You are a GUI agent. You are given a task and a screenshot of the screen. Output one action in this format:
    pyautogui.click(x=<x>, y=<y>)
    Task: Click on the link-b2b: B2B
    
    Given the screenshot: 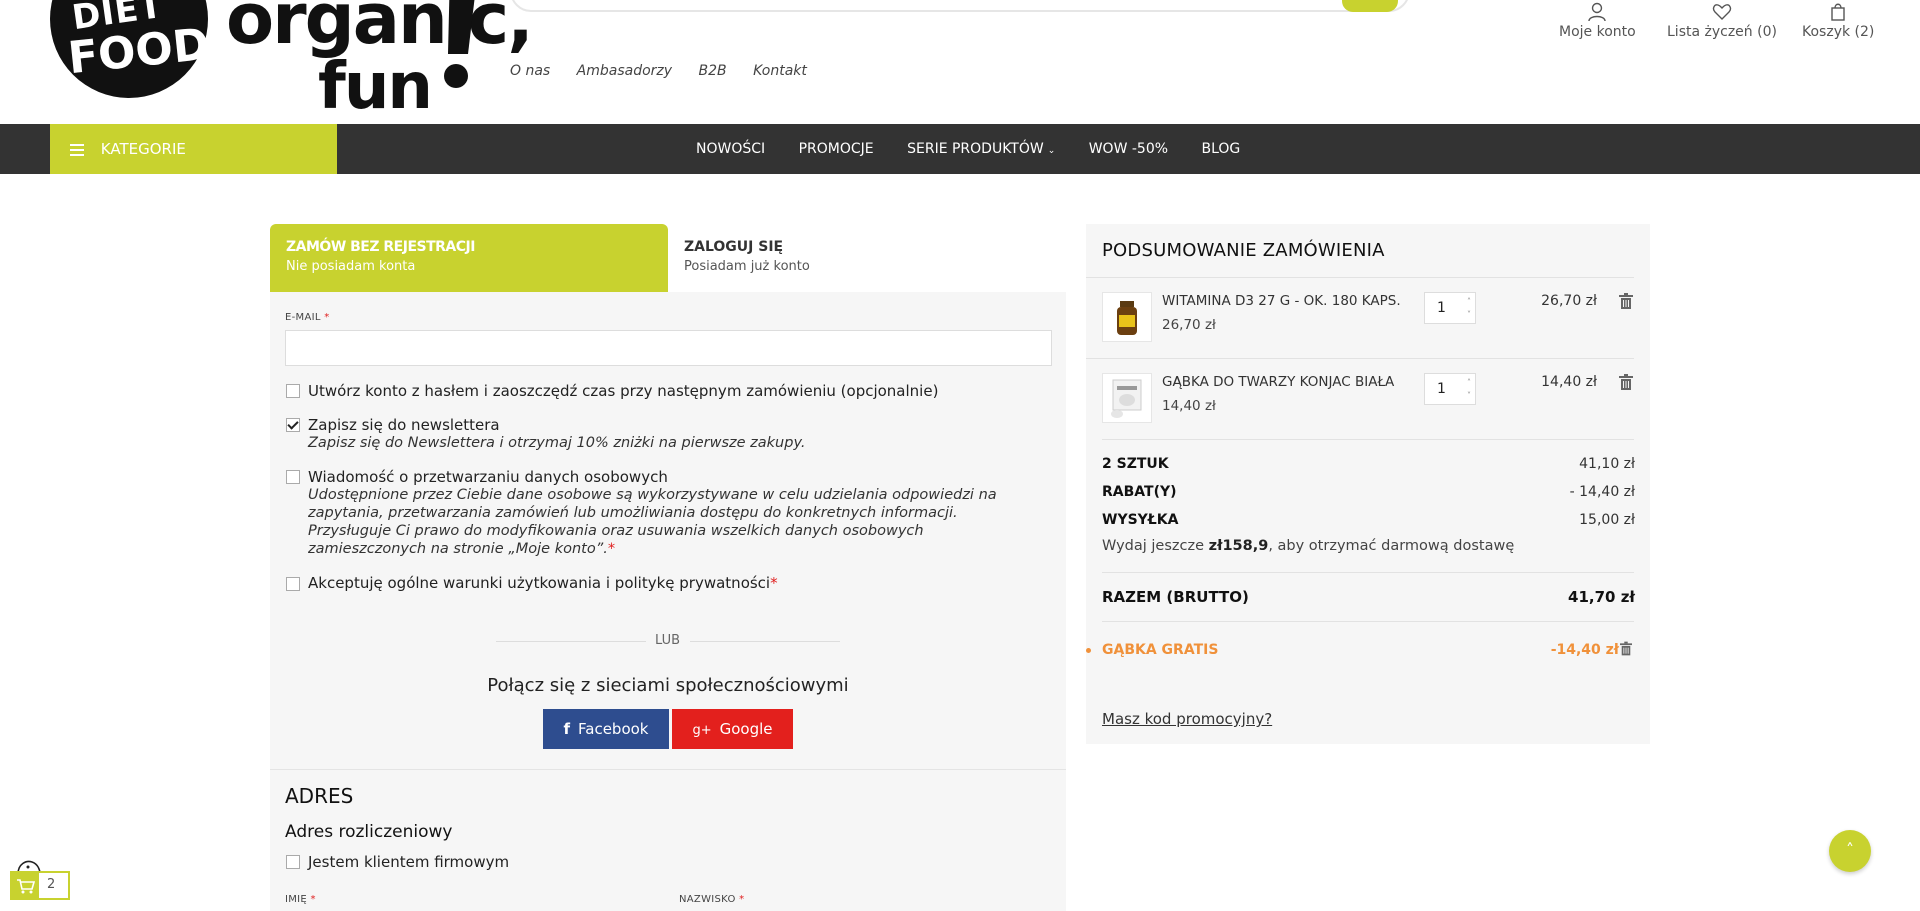 What is the action you would take?
    pyautogui.click(x=713, y=71)
    